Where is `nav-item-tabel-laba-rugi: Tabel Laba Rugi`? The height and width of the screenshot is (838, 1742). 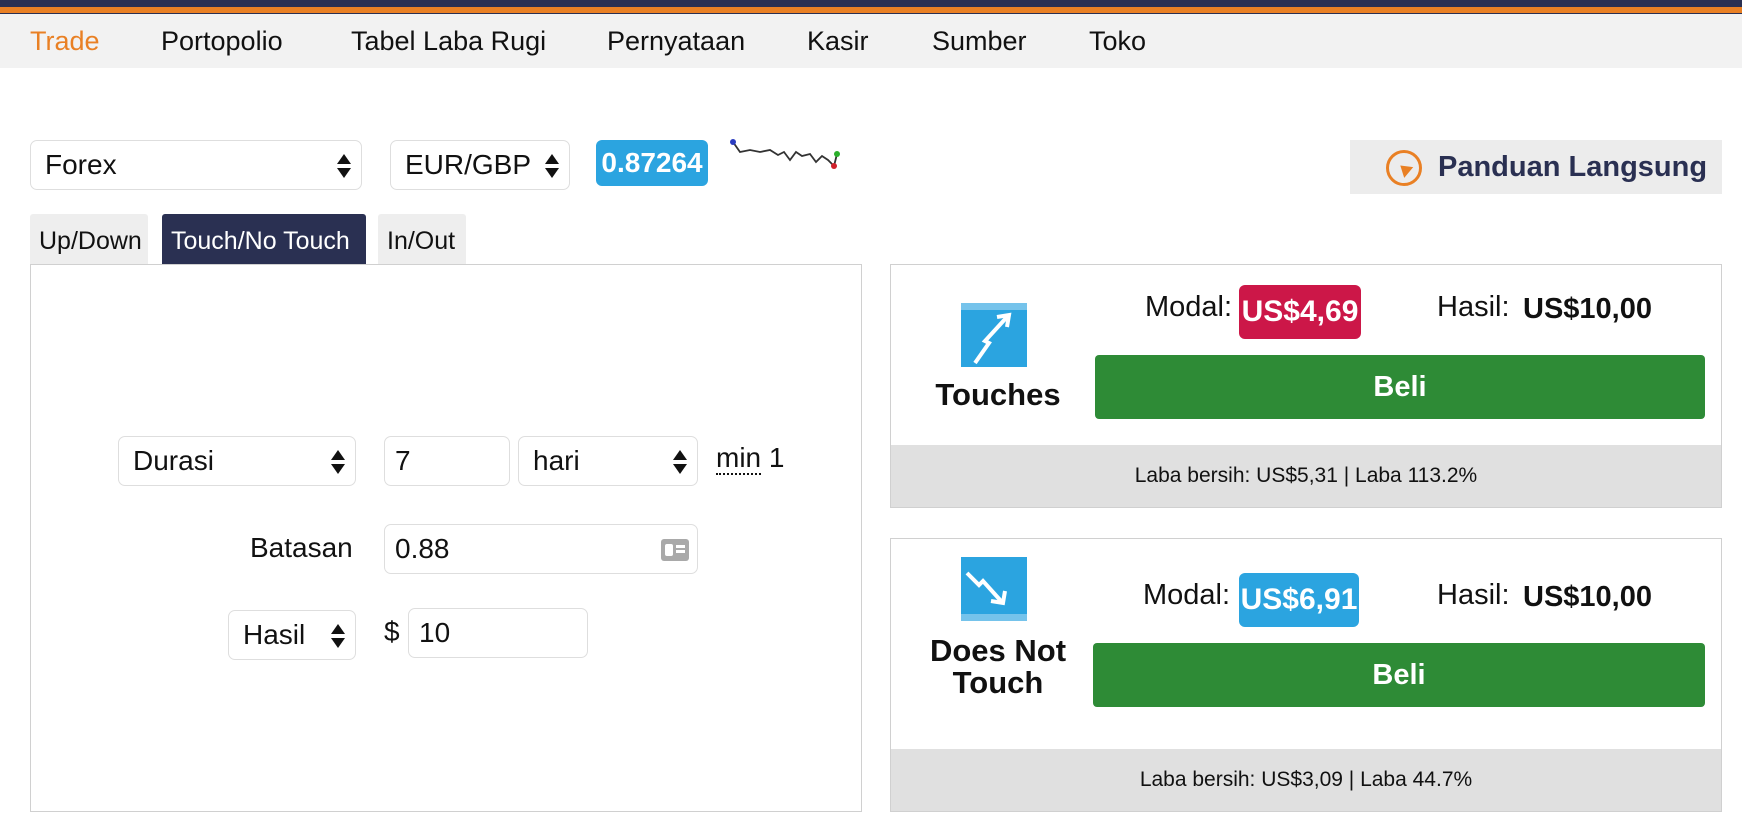
nav-item-tabel-laba-rugi: Tabel Laba Rugi is located at coordinates (448, 41).